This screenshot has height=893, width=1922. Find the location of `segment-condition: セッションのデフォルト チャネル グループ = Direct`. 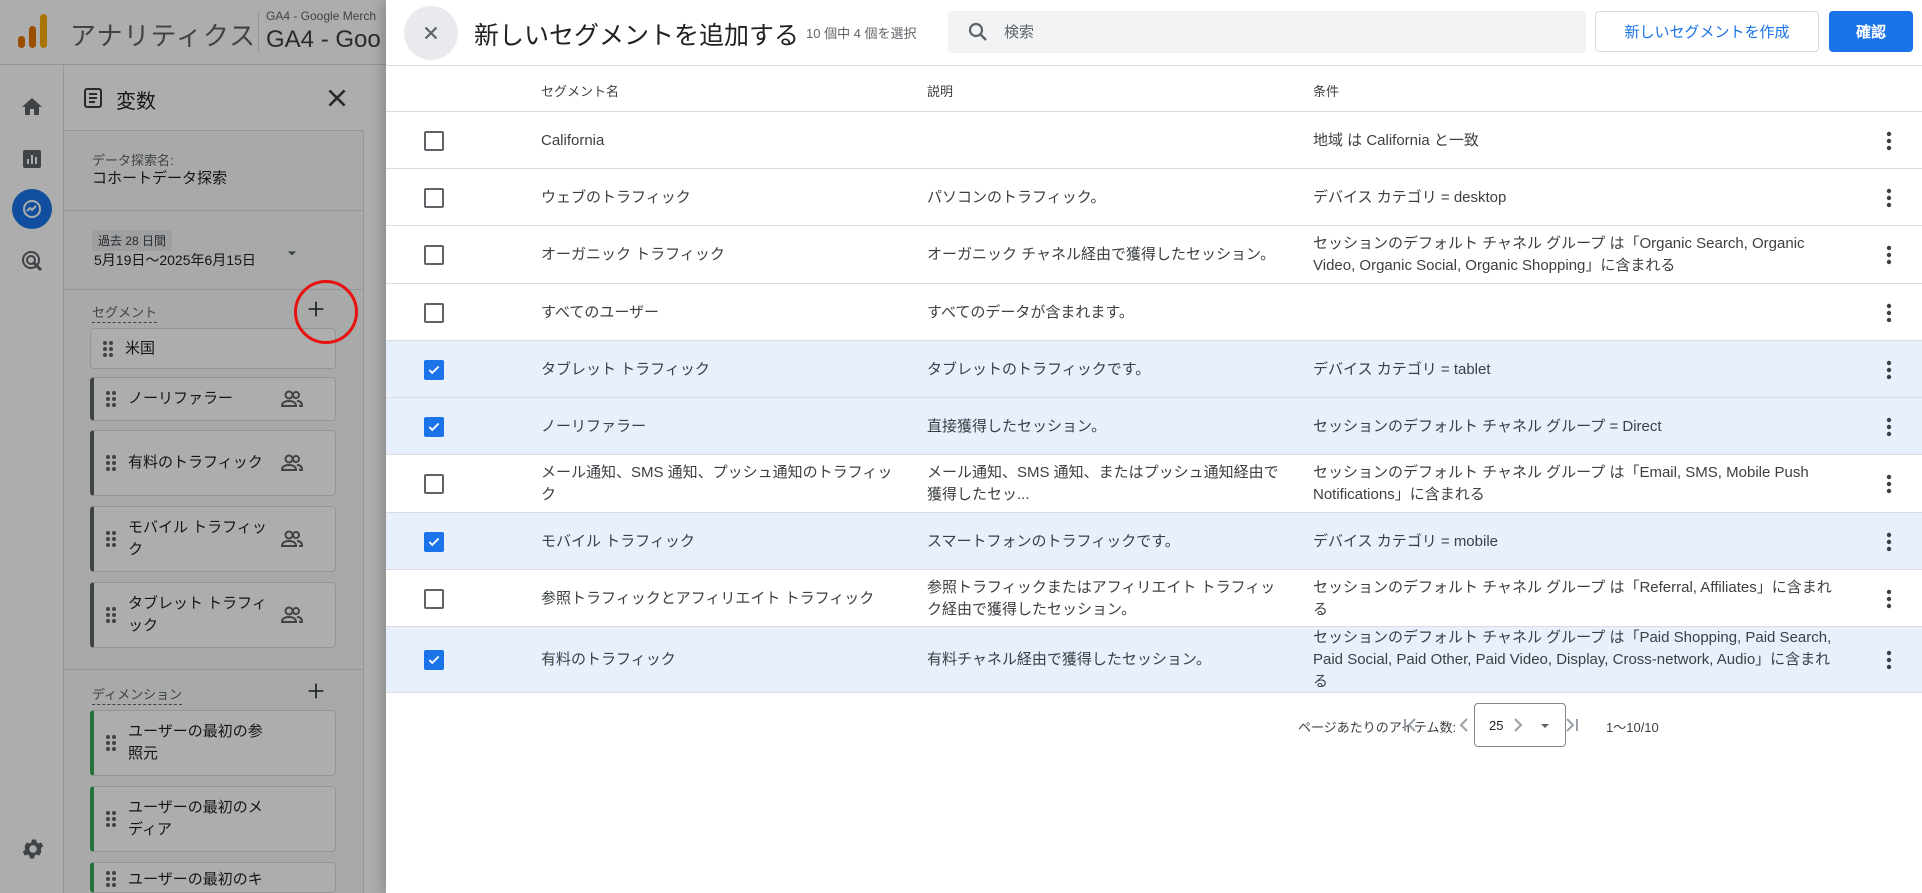

segment-condition: セッションのデフォルト チャネル グループ = Direct is located at coordinates (1487, 426).